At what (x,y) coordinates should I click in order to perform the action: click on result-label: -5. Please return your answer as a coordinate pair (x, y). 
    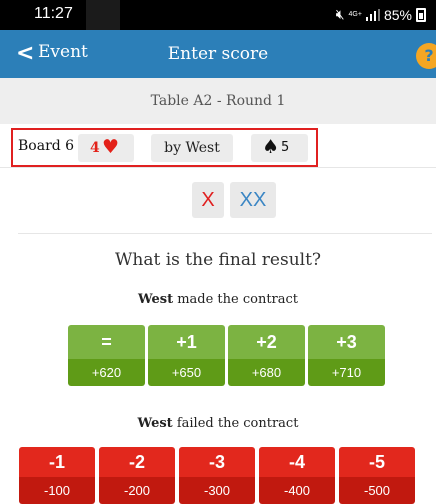
    Looking at the image, I should click on (377, 462).